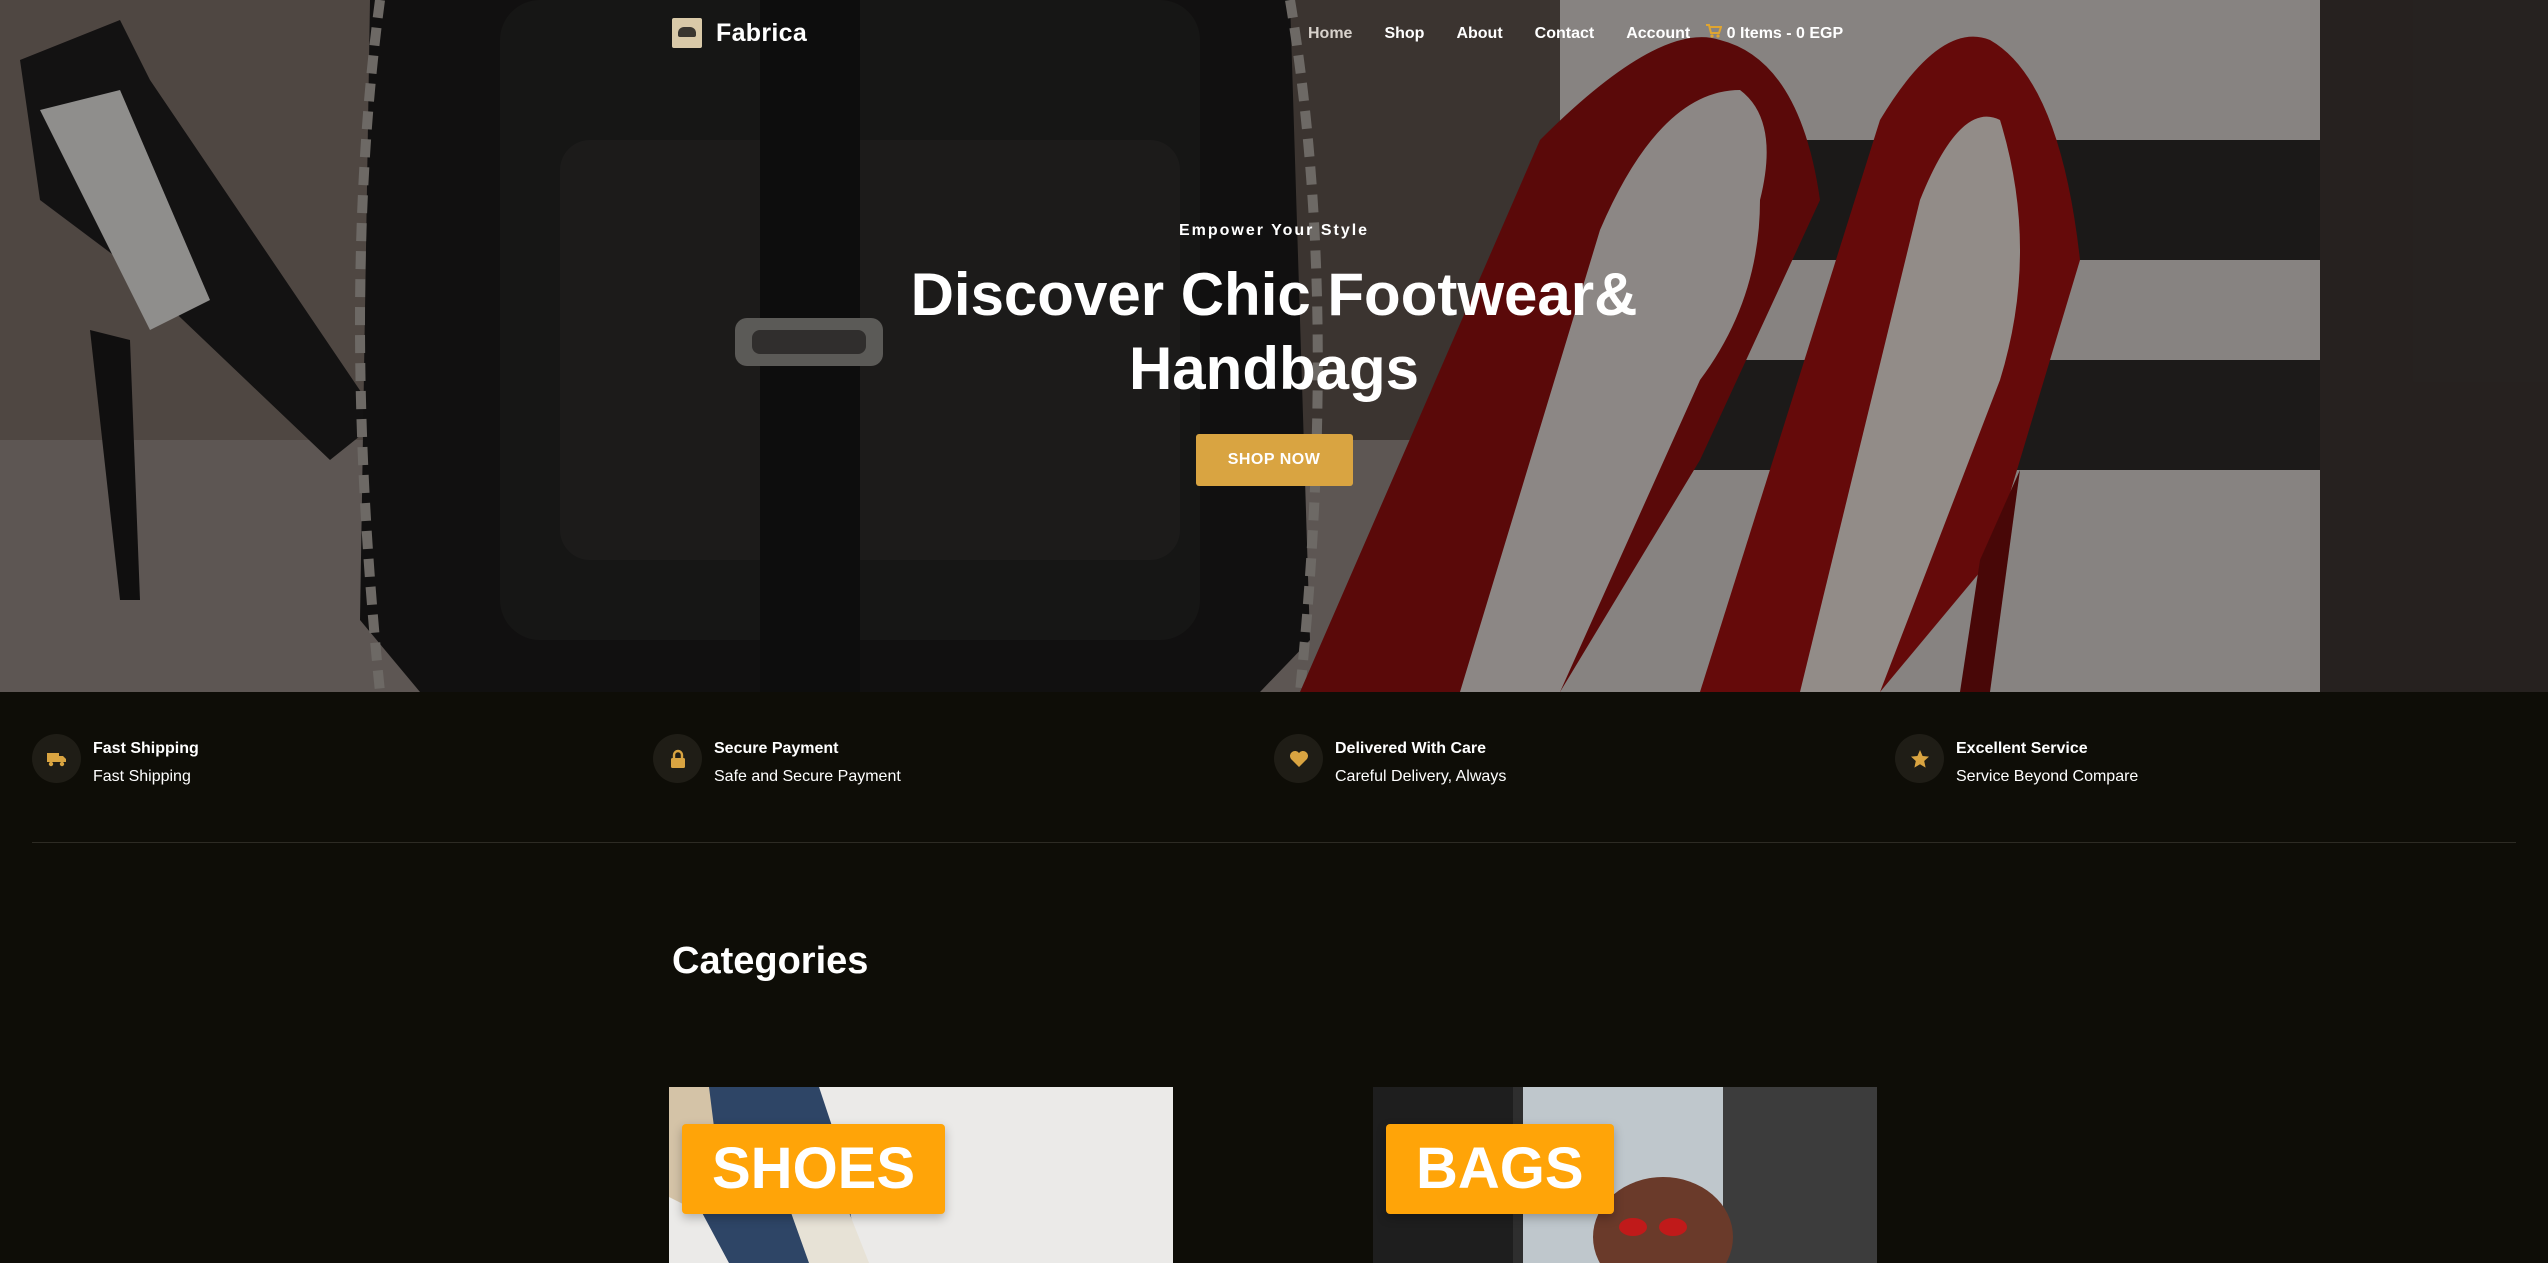 The height and width of the screenshot is (1263, 2548). I want to click on nav-item-account: Account, so click(1658, 34).